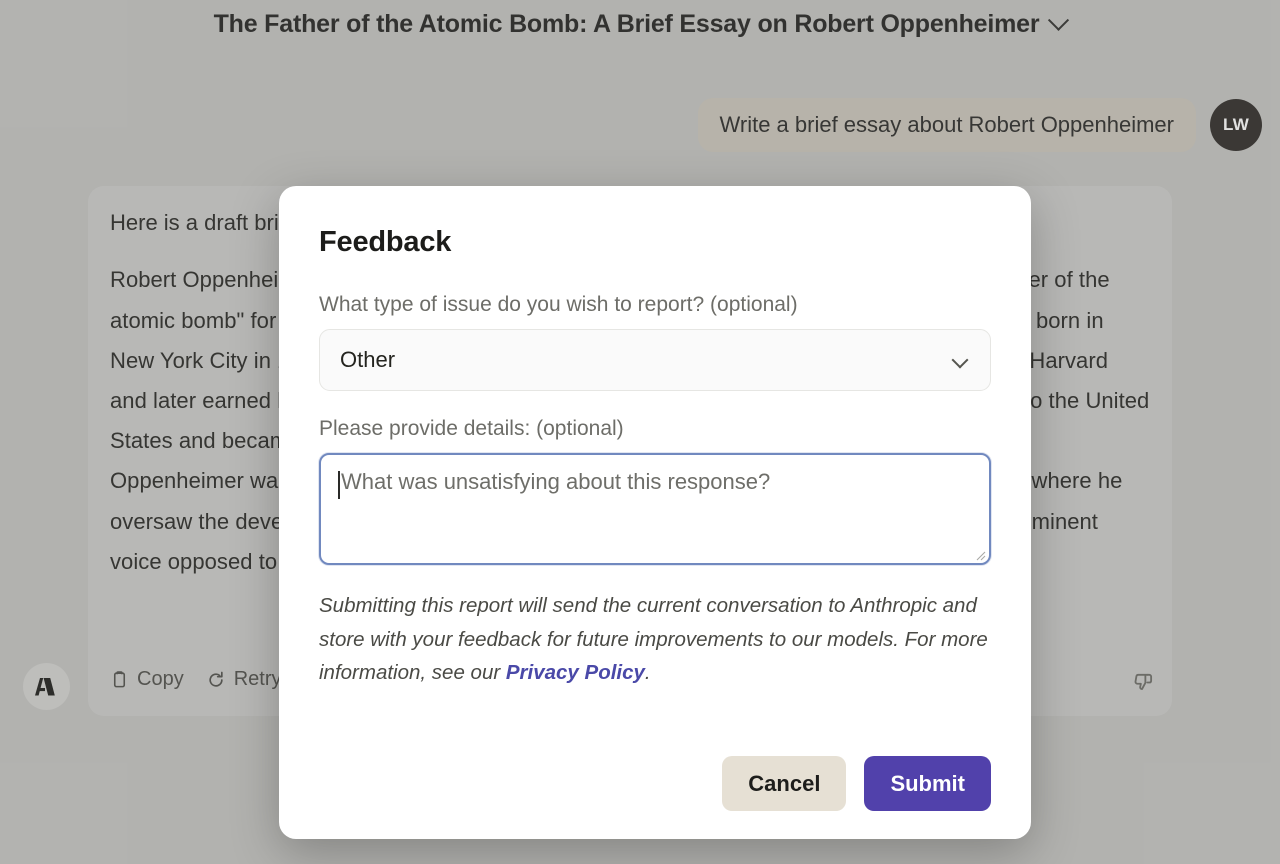  What do you see at coordinates (647, 672) in the screenshot?
I see `disclaimer-after-link: .` at bounding box center [647, 672].